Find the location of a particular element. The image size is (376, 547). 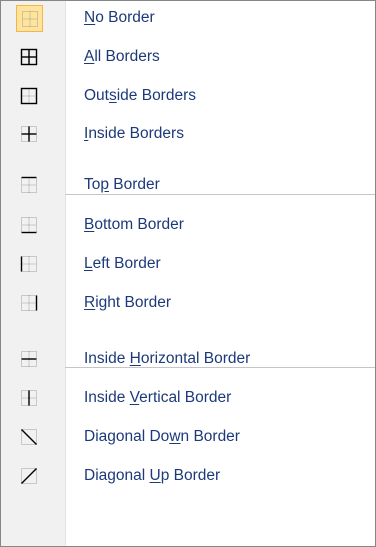

menu-item-inside-vertical-border: Inside Vertical Border is located at coordinates (188, 398).